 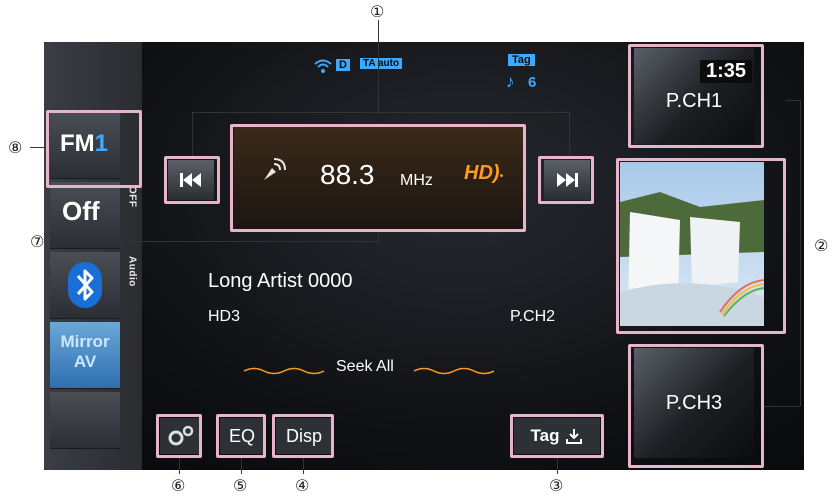 I want to click on callout-line-2b, so click(x=782, y=406).